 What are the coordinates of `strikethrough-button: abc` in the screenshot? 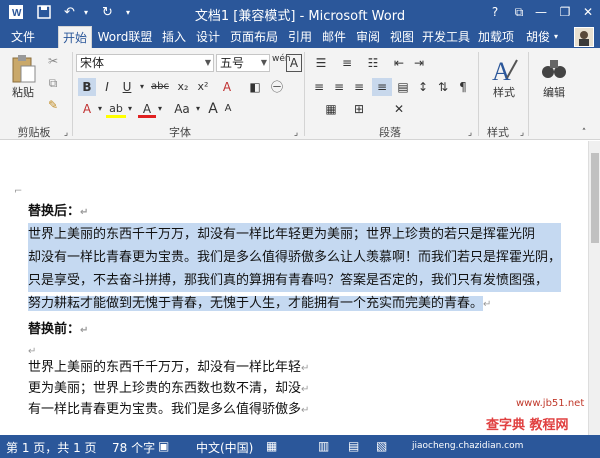 It's located at (160, 87).